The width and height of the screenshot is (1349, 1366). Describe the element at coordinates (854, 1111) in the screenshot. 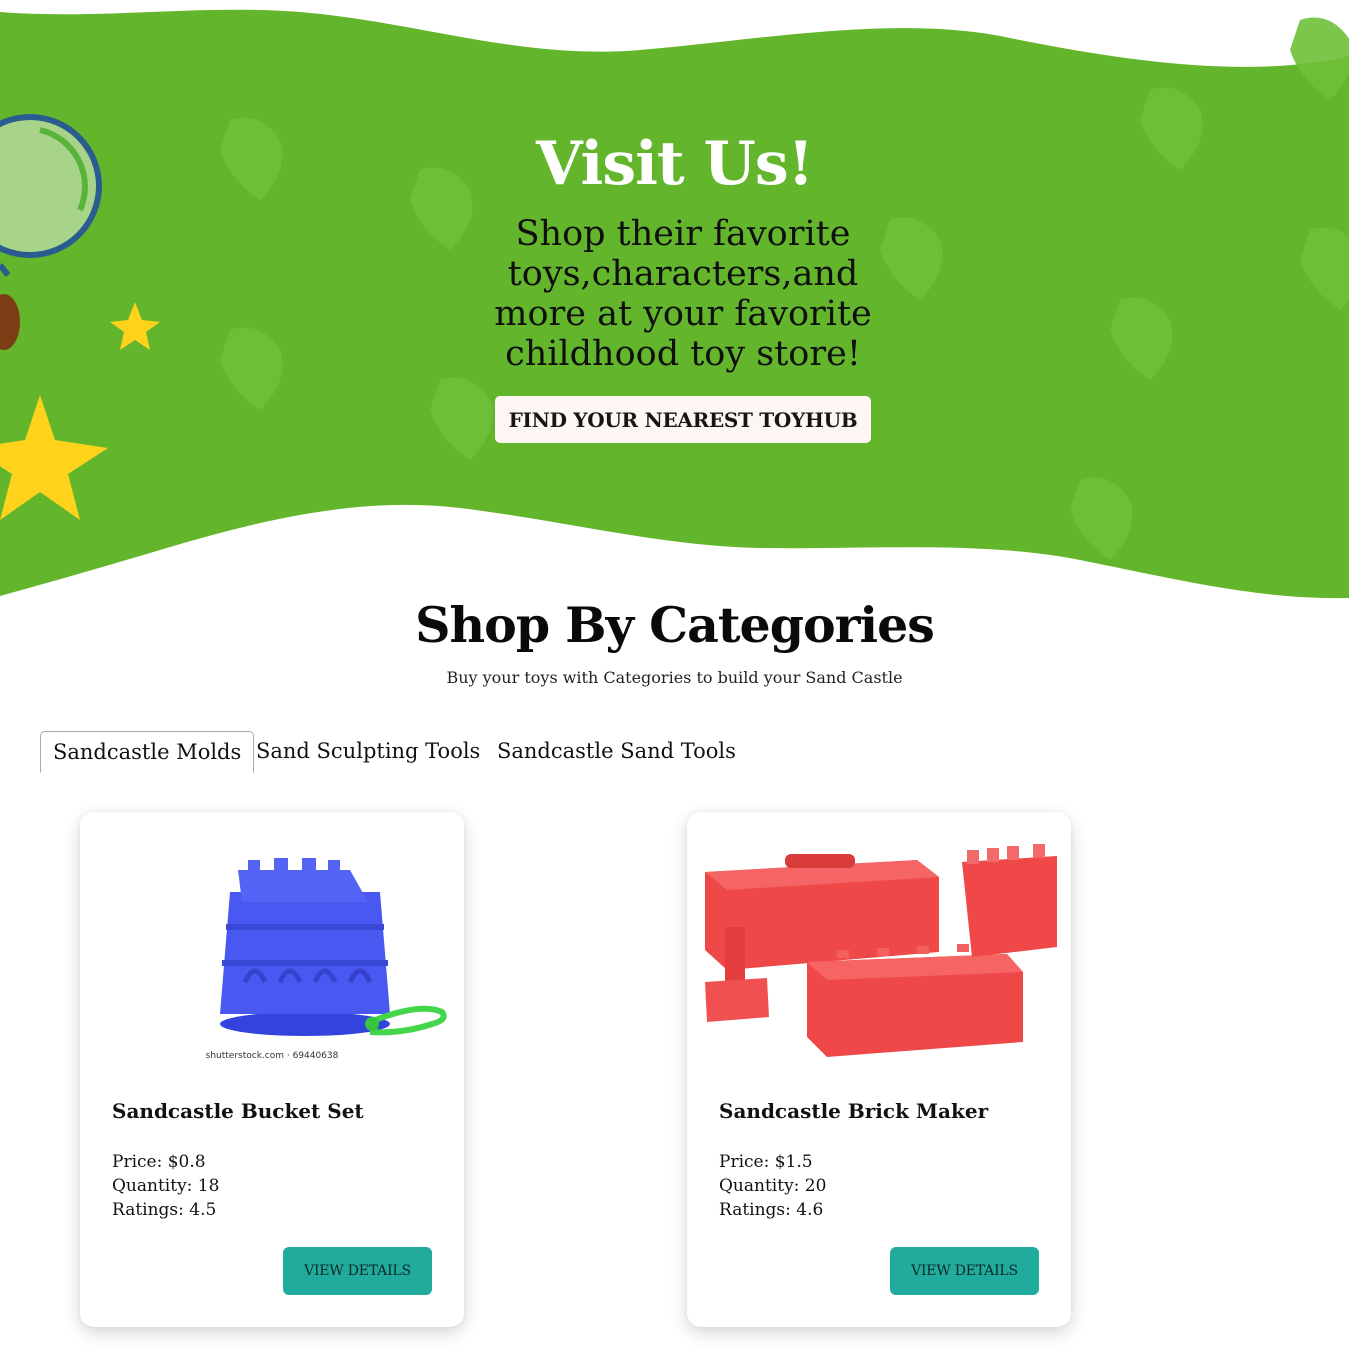

I see `product-name: Sandcastle Brick Maker` at that location.